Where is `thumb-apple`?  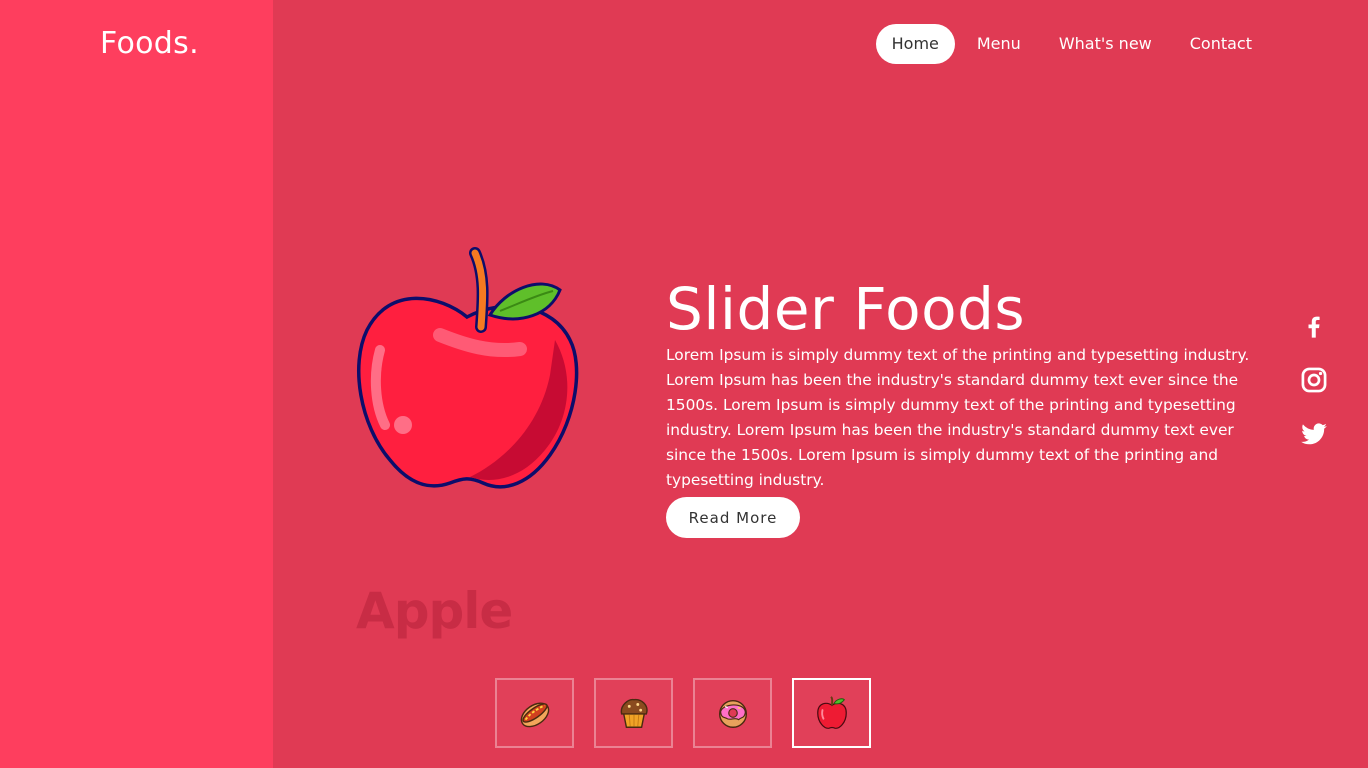 thumb-apple is located at coordinates (831, 713).